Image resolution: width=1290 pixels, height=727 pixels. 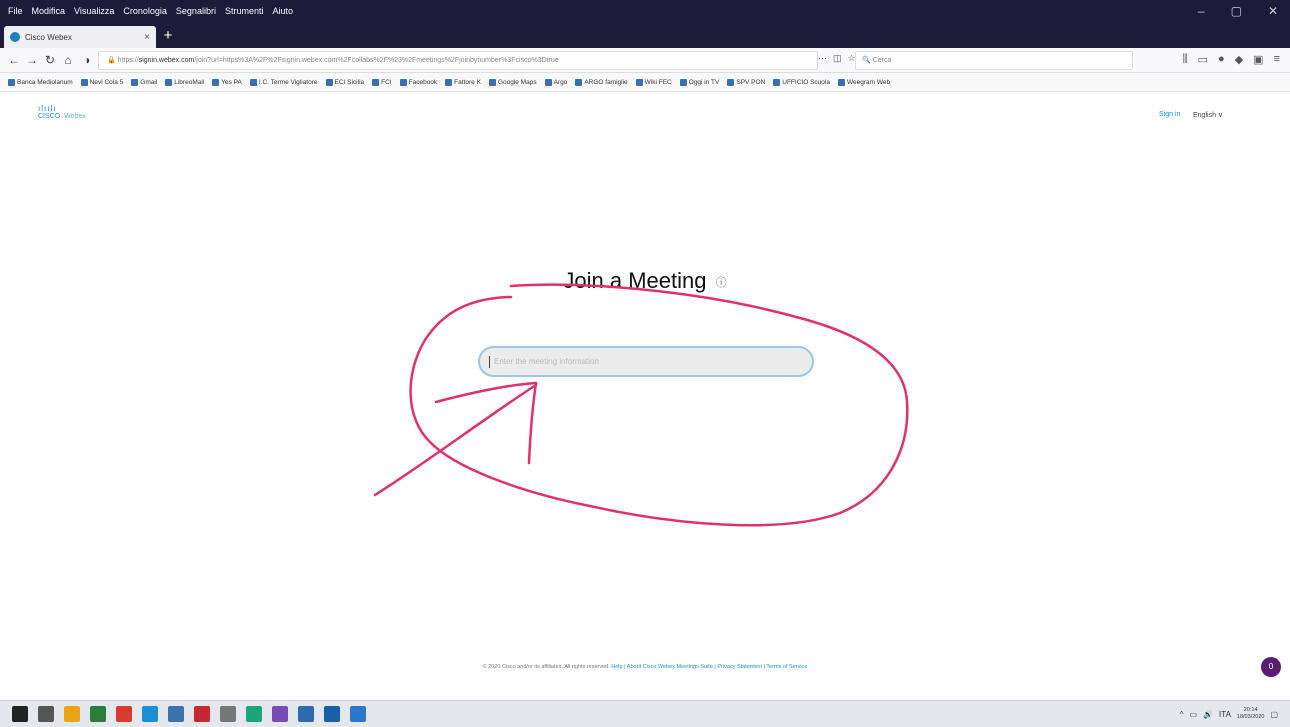 I want to click on search-field: 🔍 Cerca, so click(x=994, y=60).